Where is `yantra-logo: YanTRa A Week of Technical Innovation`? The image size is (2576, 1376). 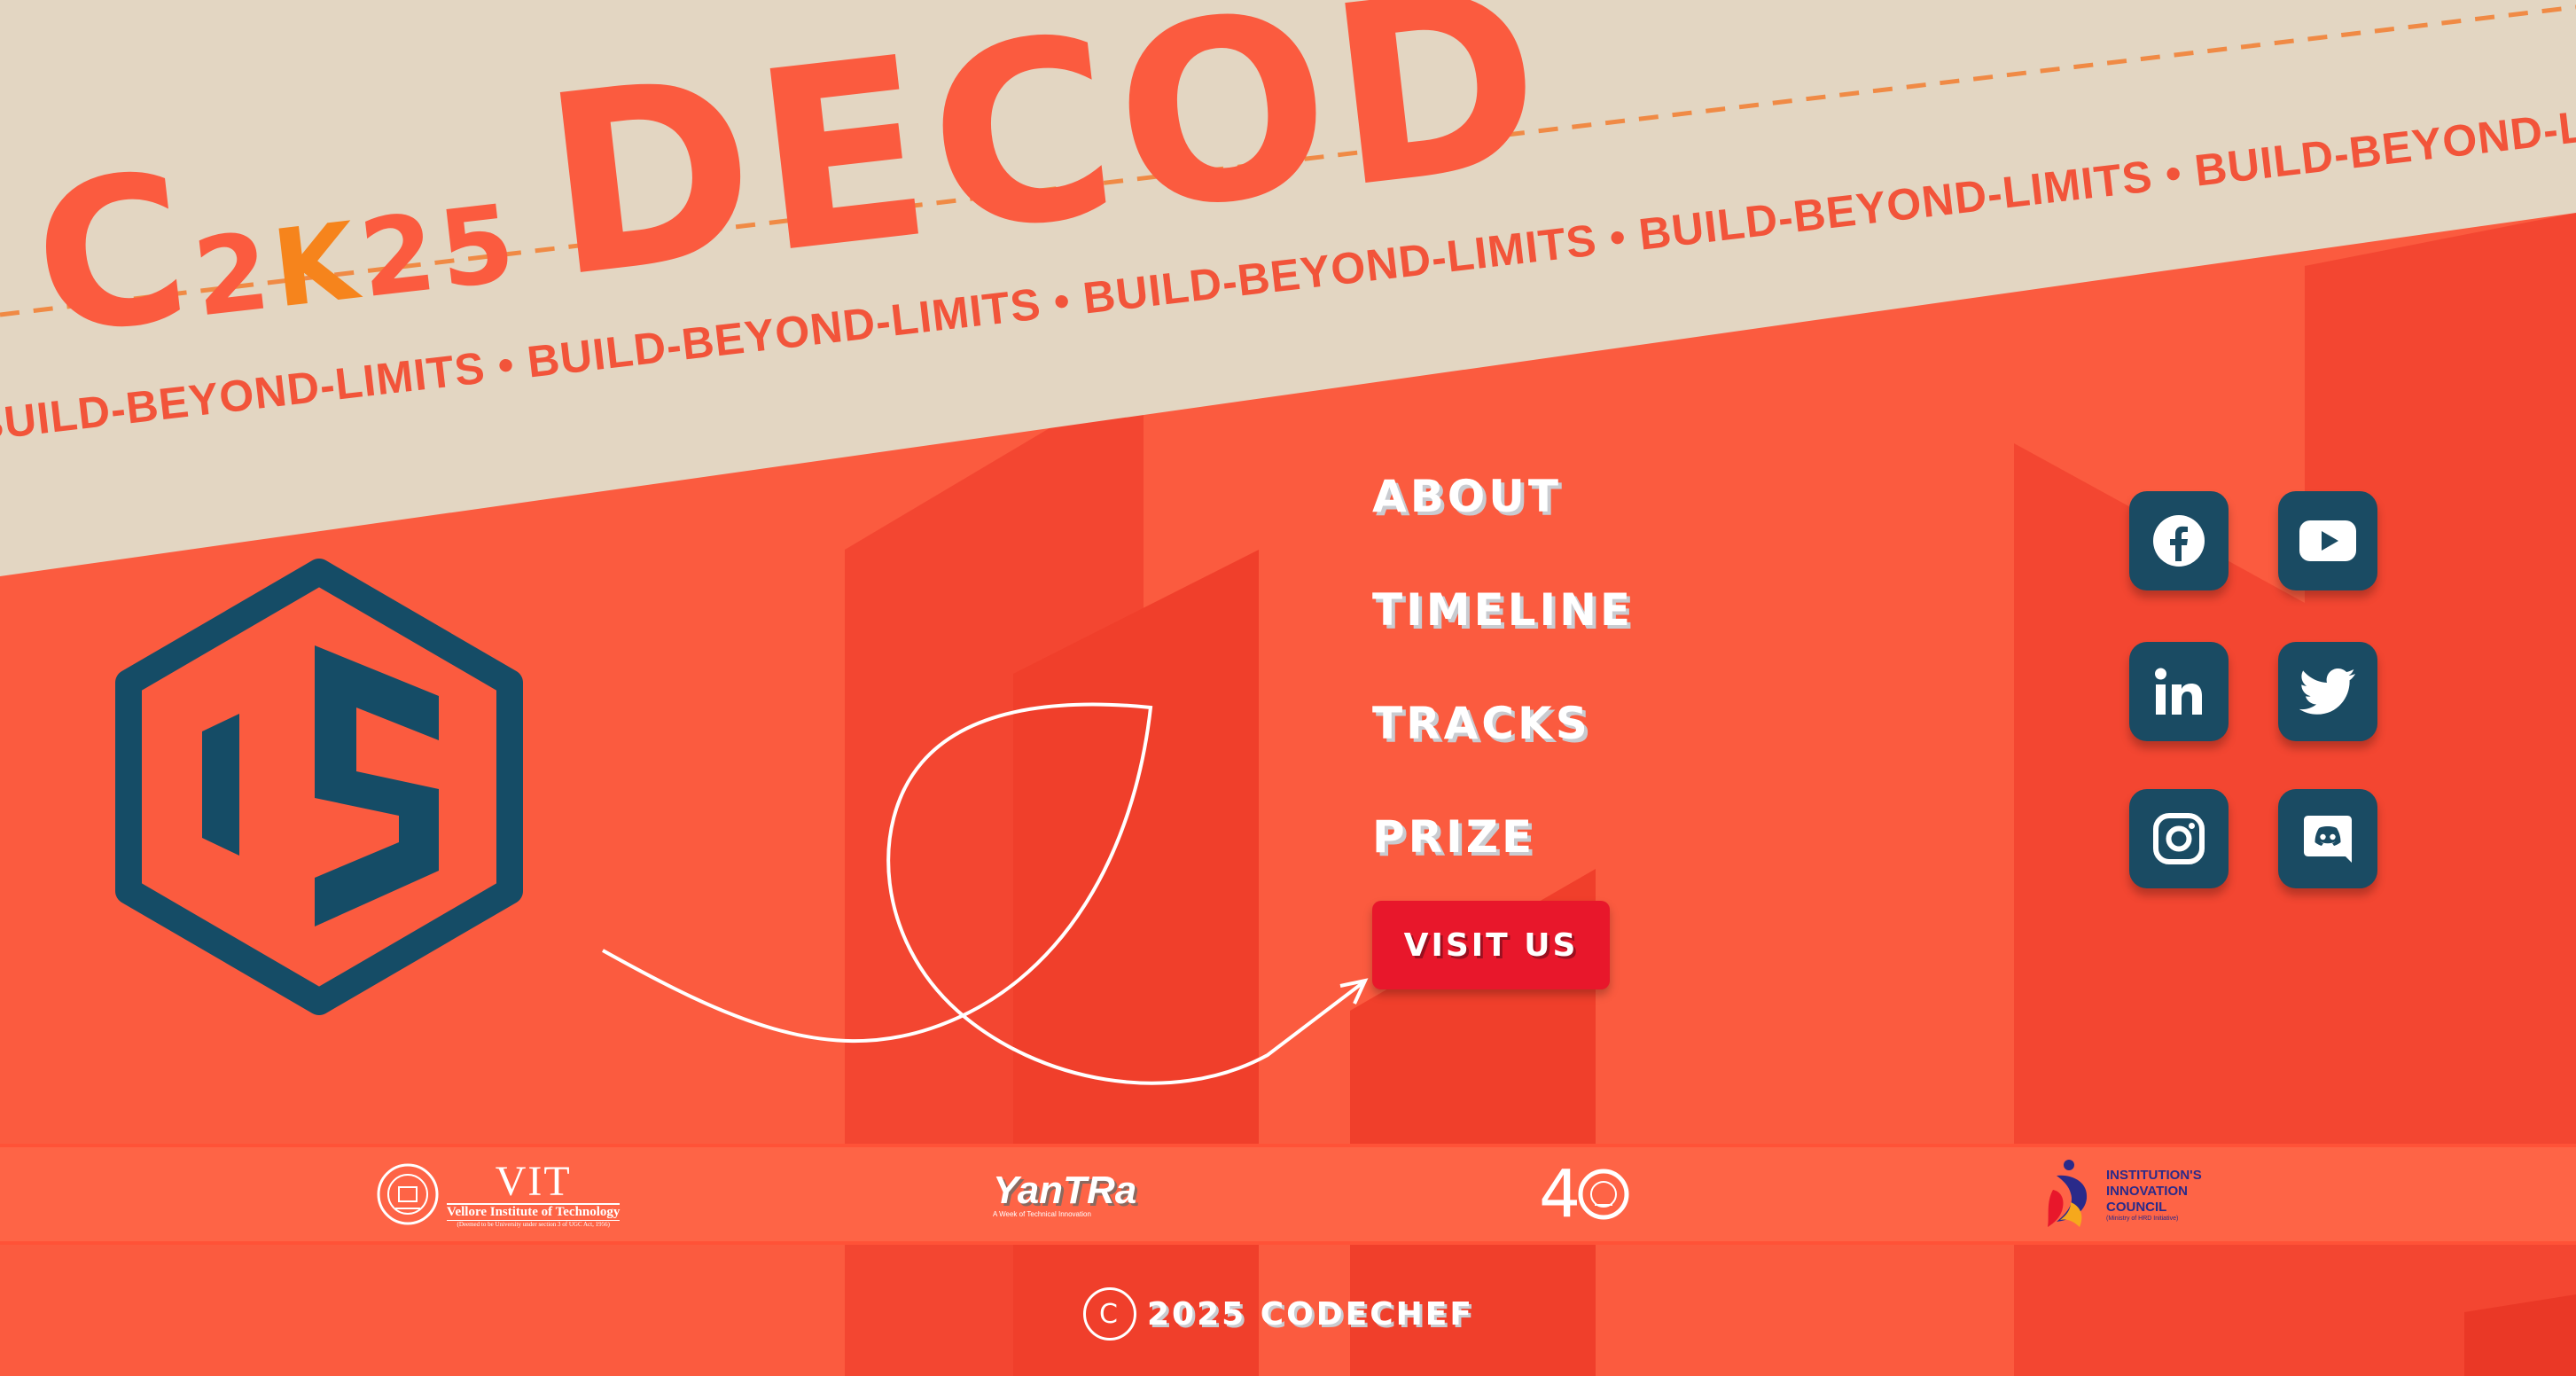
yantra-logo: YanTRa A Week of Technical Innovation is located at coordinates (1064, 1194).